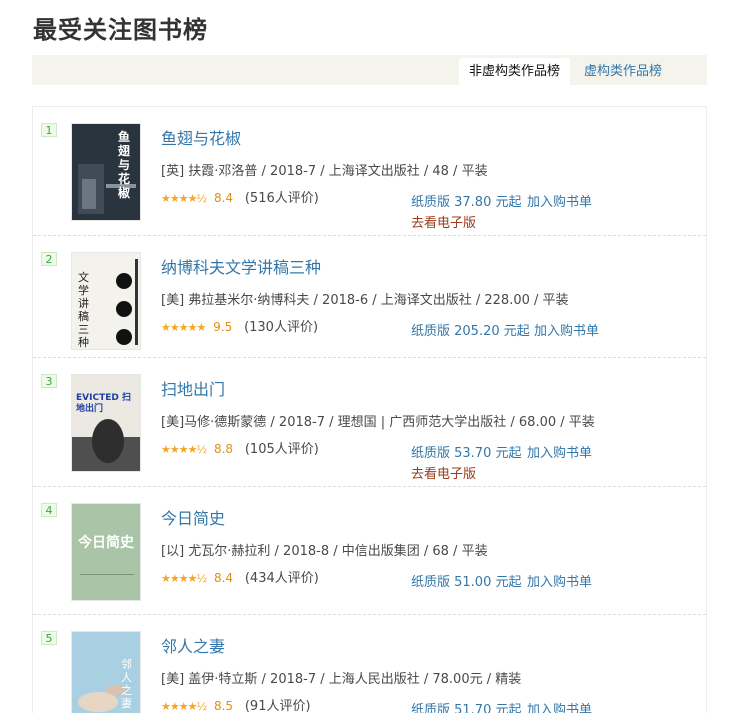 The height and width of the screenshot is (713, 741). What do you see at coordinates (106, 172) in the screenshot?
I see `book-cover: 鱼翅与花椒` at bounding box center [106, 172].